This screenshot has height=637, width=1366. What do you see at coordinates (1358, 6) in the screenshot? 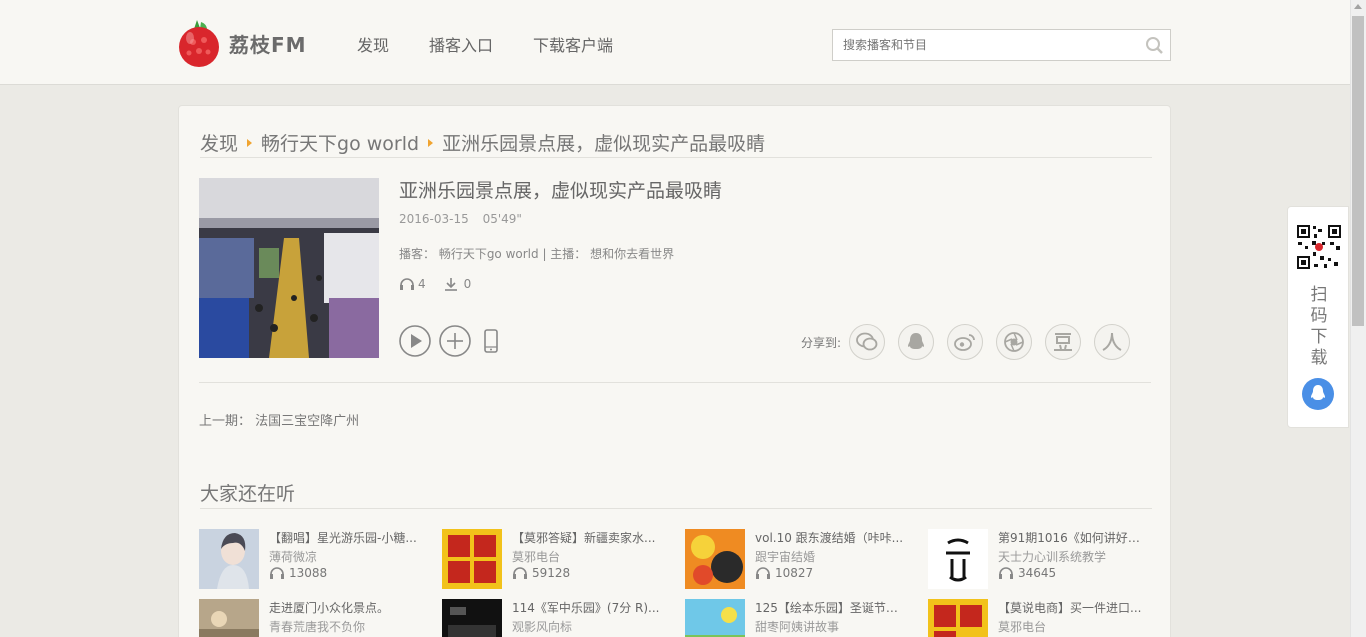
I see `scroll-up-arrow-icon` at bounding box center [1358, 6].